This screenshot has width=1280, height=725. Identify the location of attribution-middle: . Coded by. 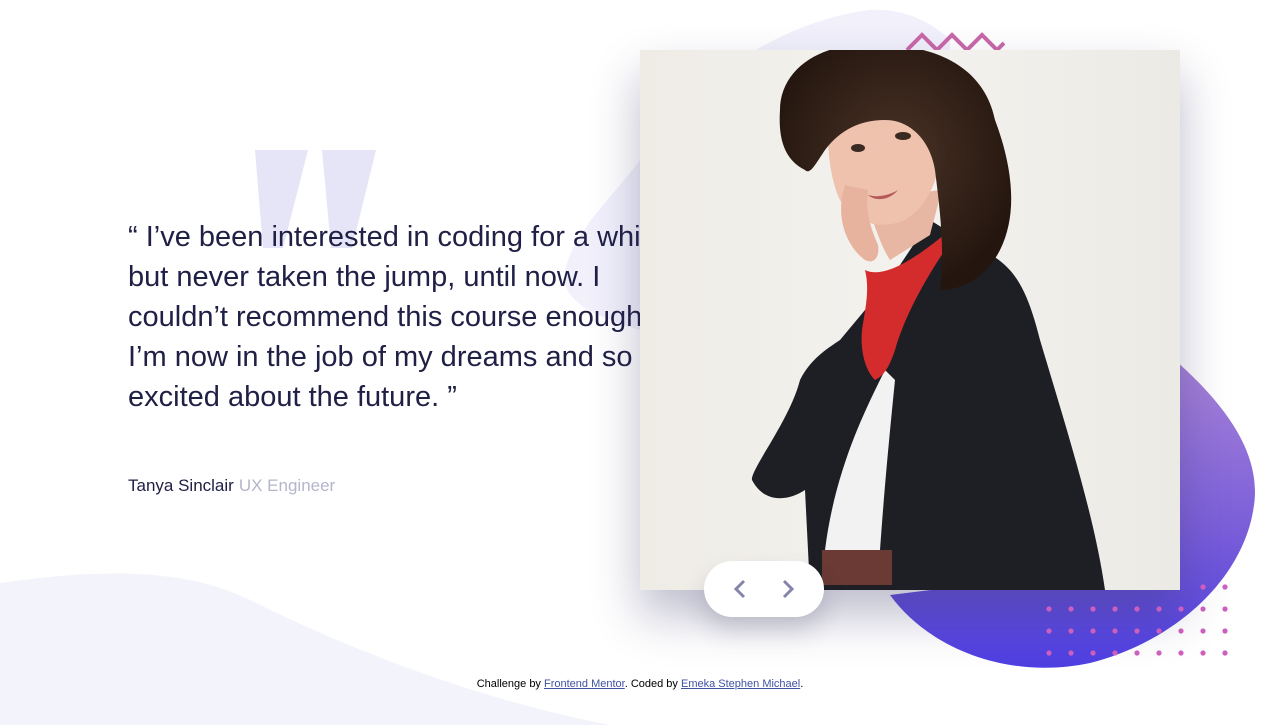
(651, 684).